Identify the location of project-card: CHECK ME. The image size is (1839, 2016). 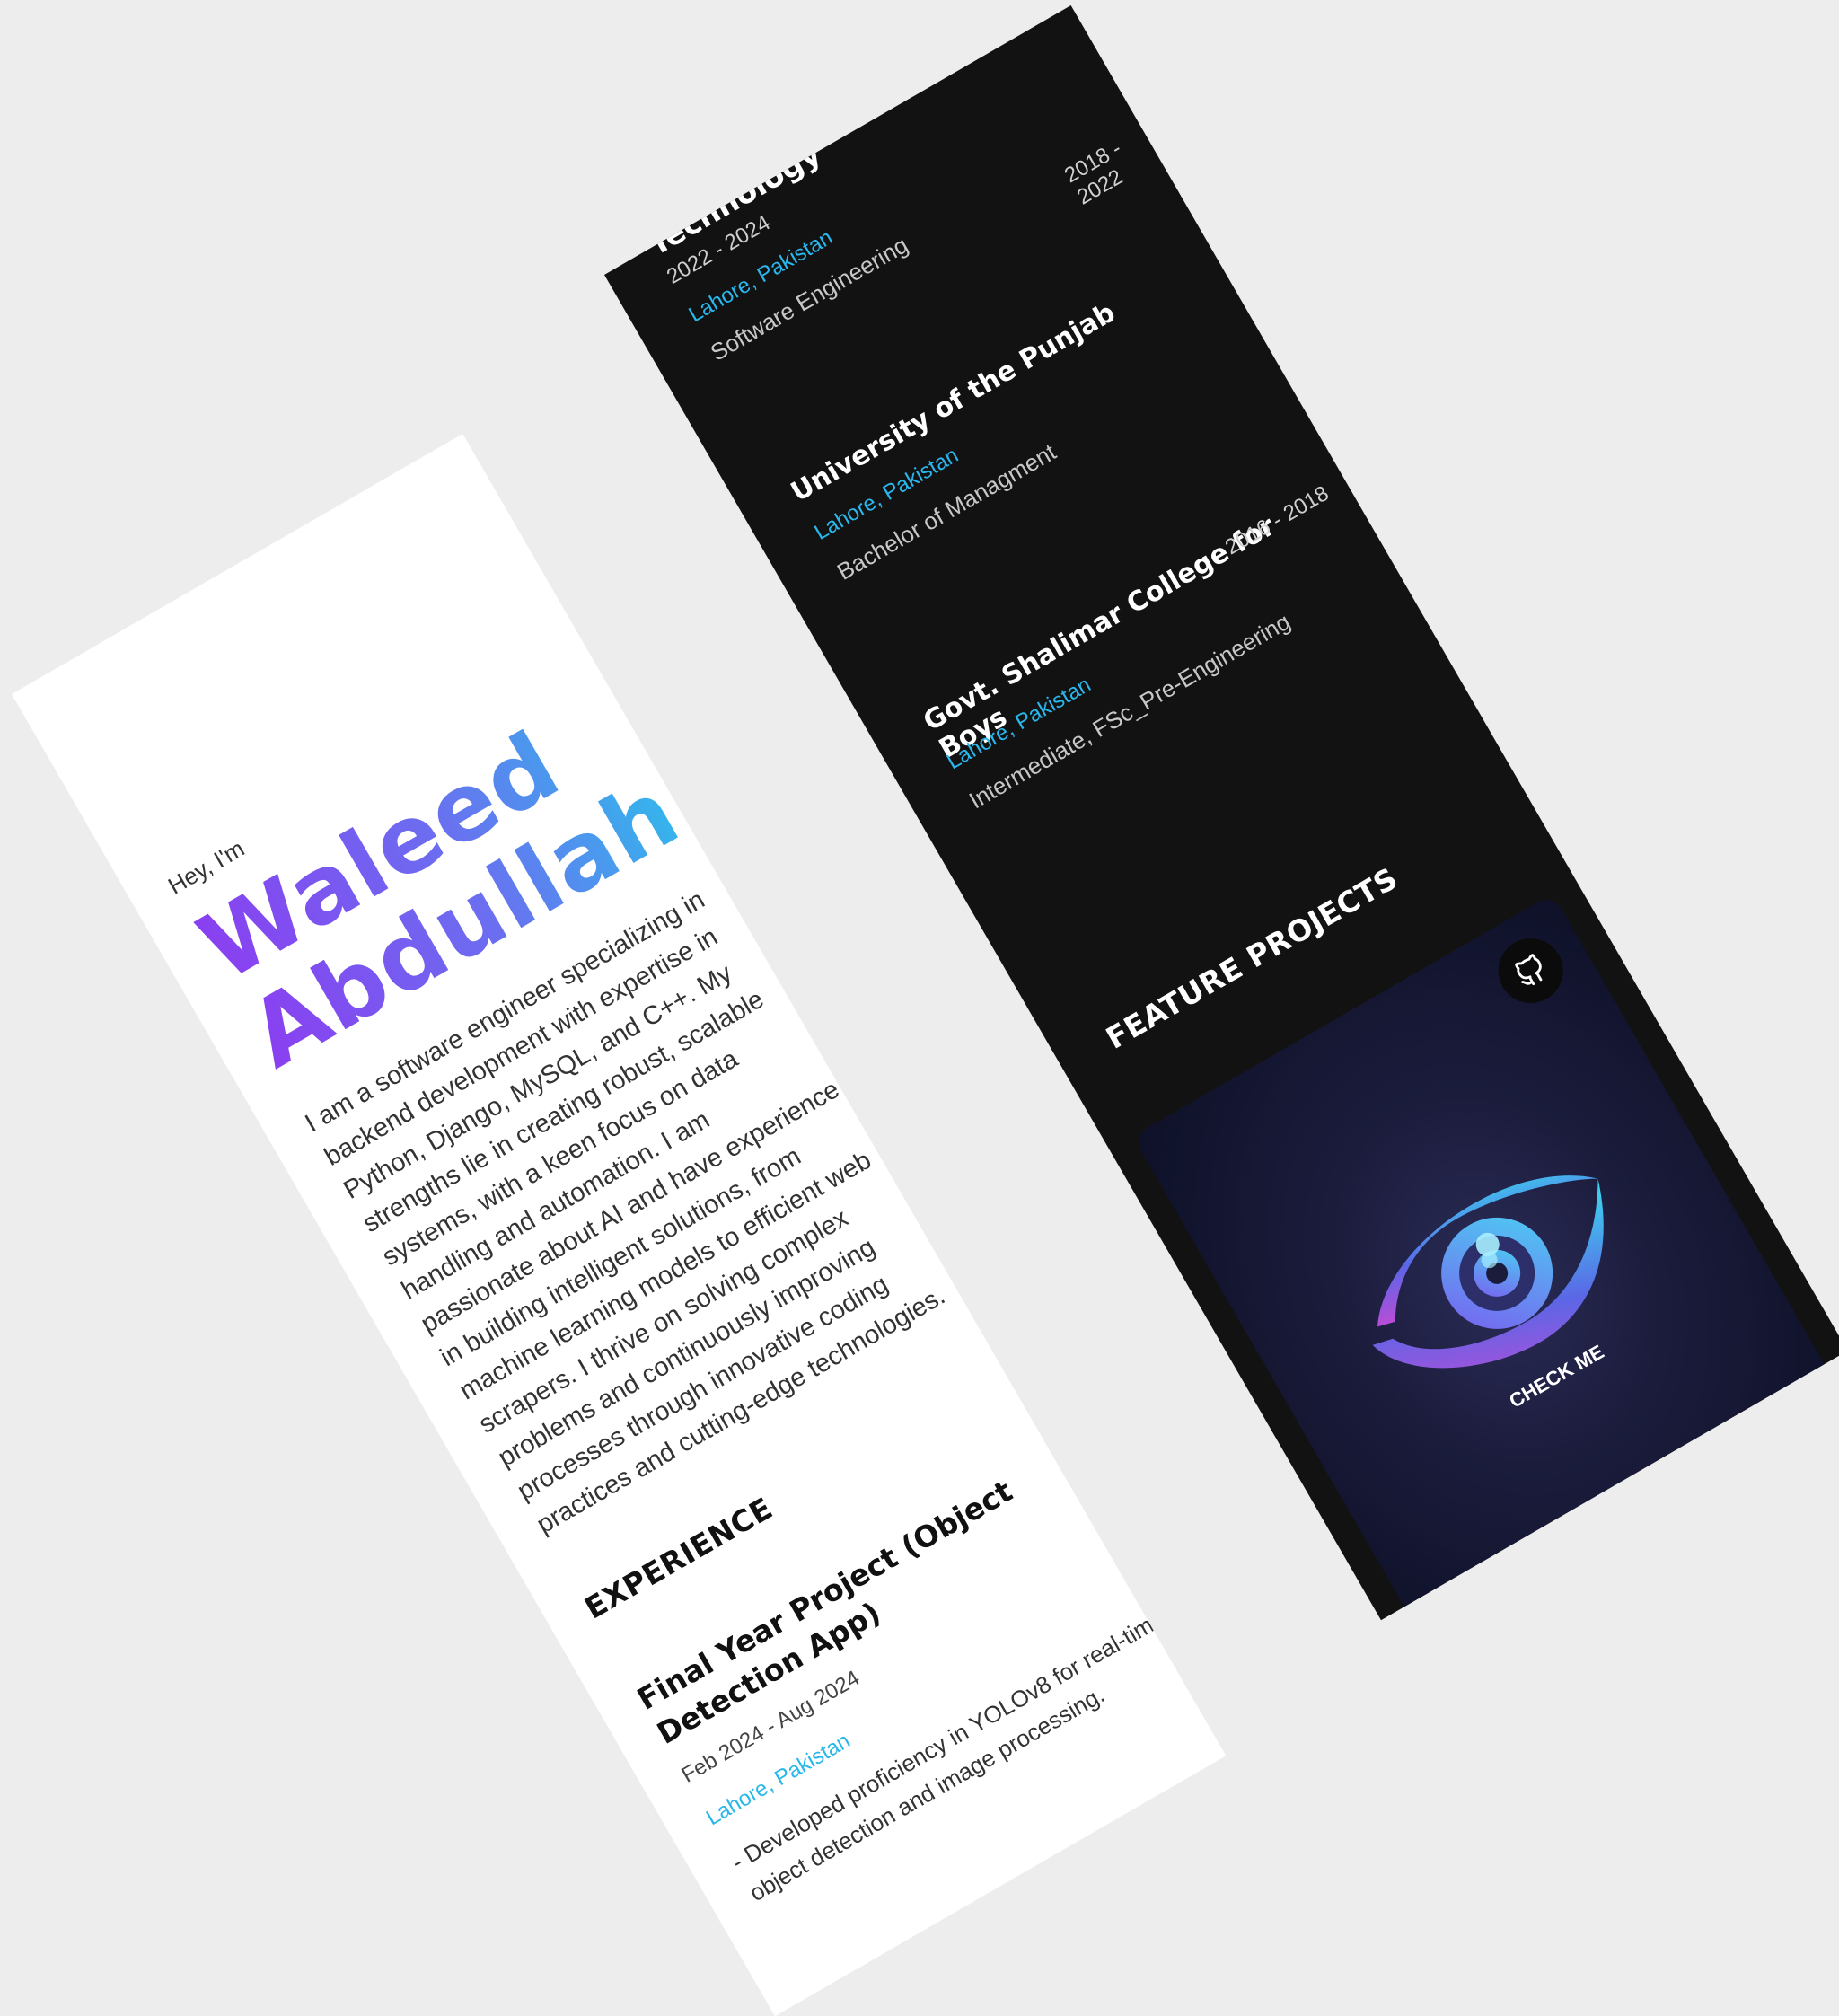
(1482, 1256).